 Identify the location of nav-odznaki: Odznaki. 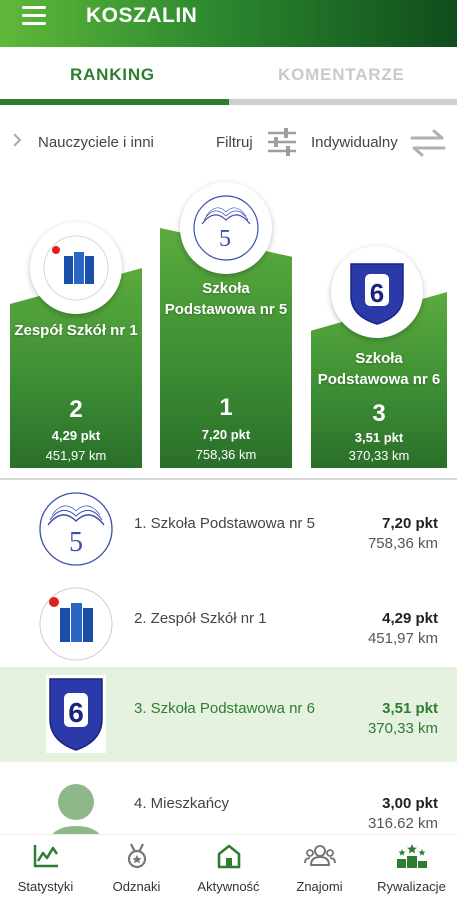
(136, 867).